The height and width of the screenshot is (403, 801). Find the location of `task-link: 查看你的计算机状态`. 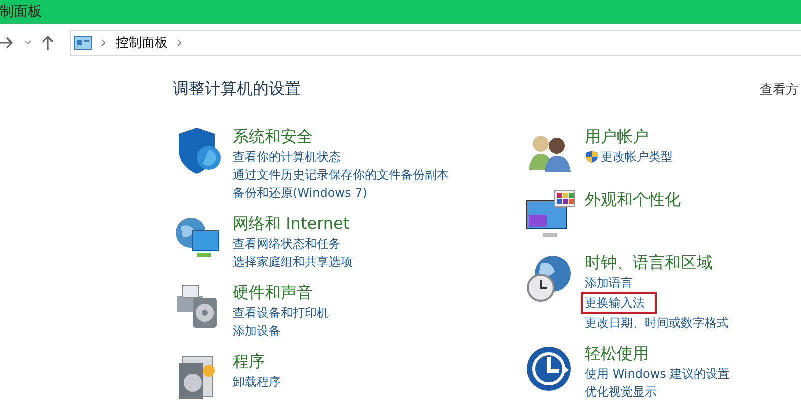

task-link: 查看你的计算机状态 is located at coordinates (287, 157).